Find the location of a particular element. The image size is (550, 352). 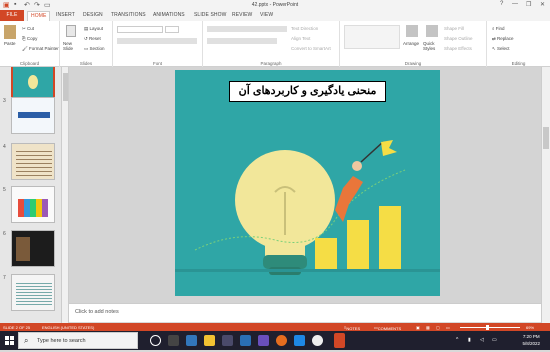

window-title: 42.pptx - PowerPoint is located at coordinates (275, 5).